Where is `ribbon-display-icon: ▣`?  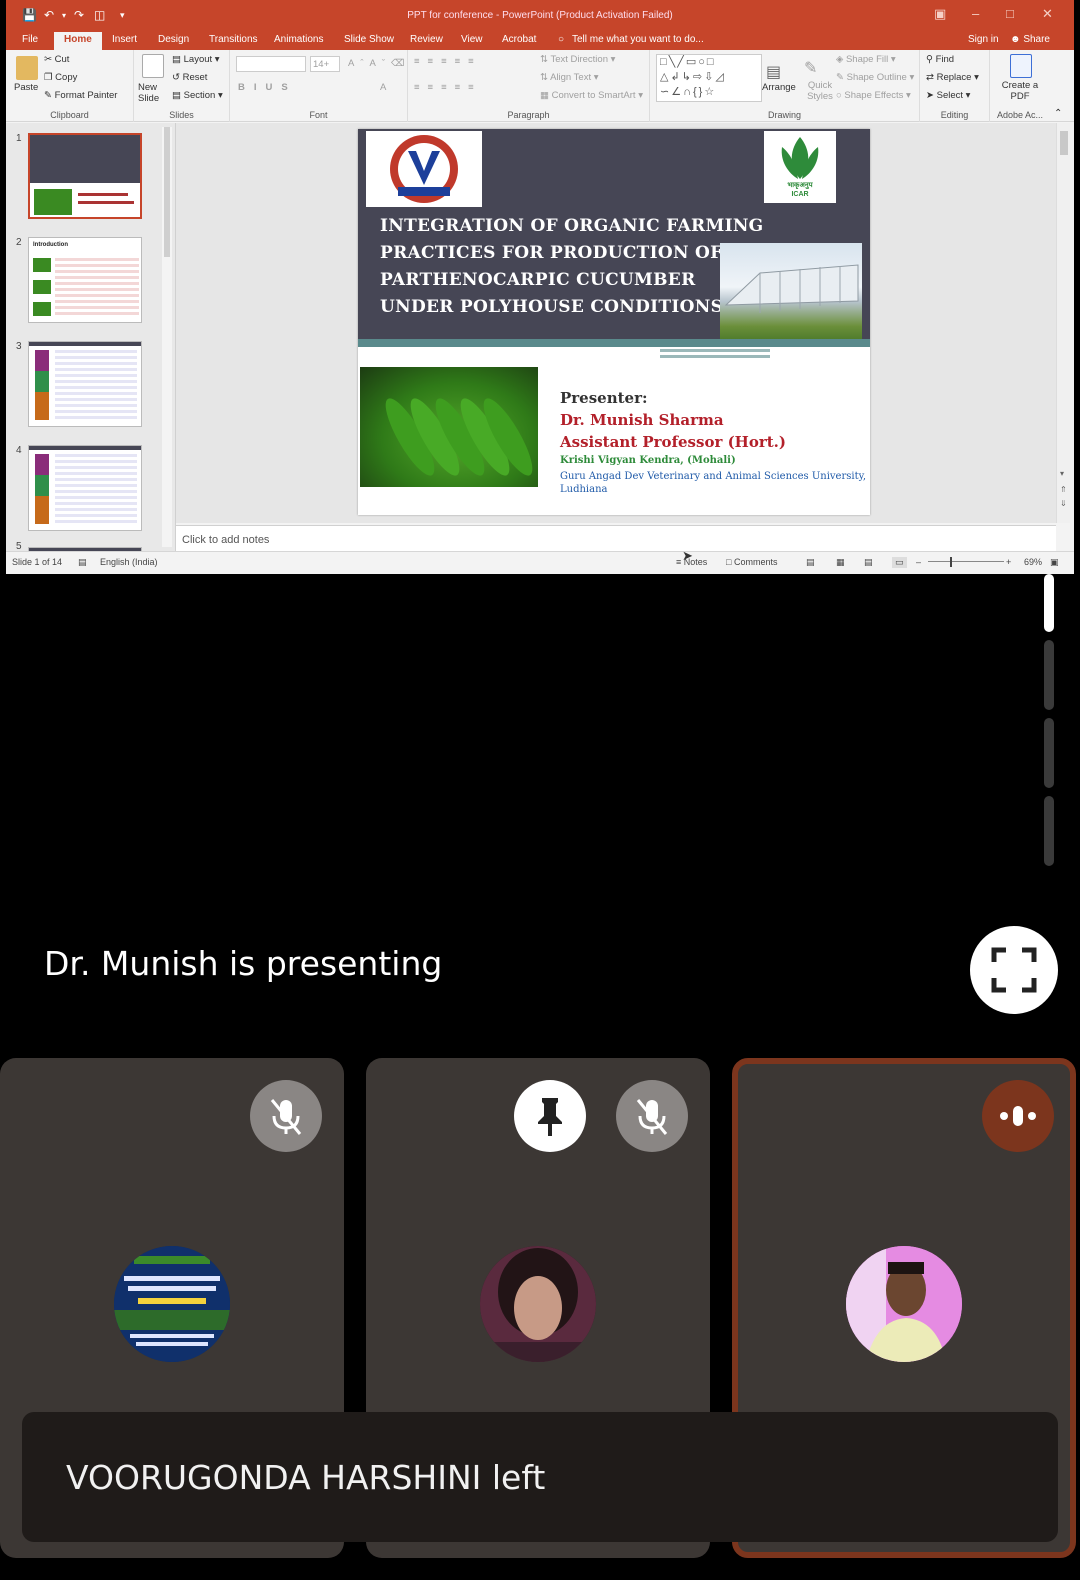
ribbon-display-icon: ▣ is located at coordinates (940, 14).